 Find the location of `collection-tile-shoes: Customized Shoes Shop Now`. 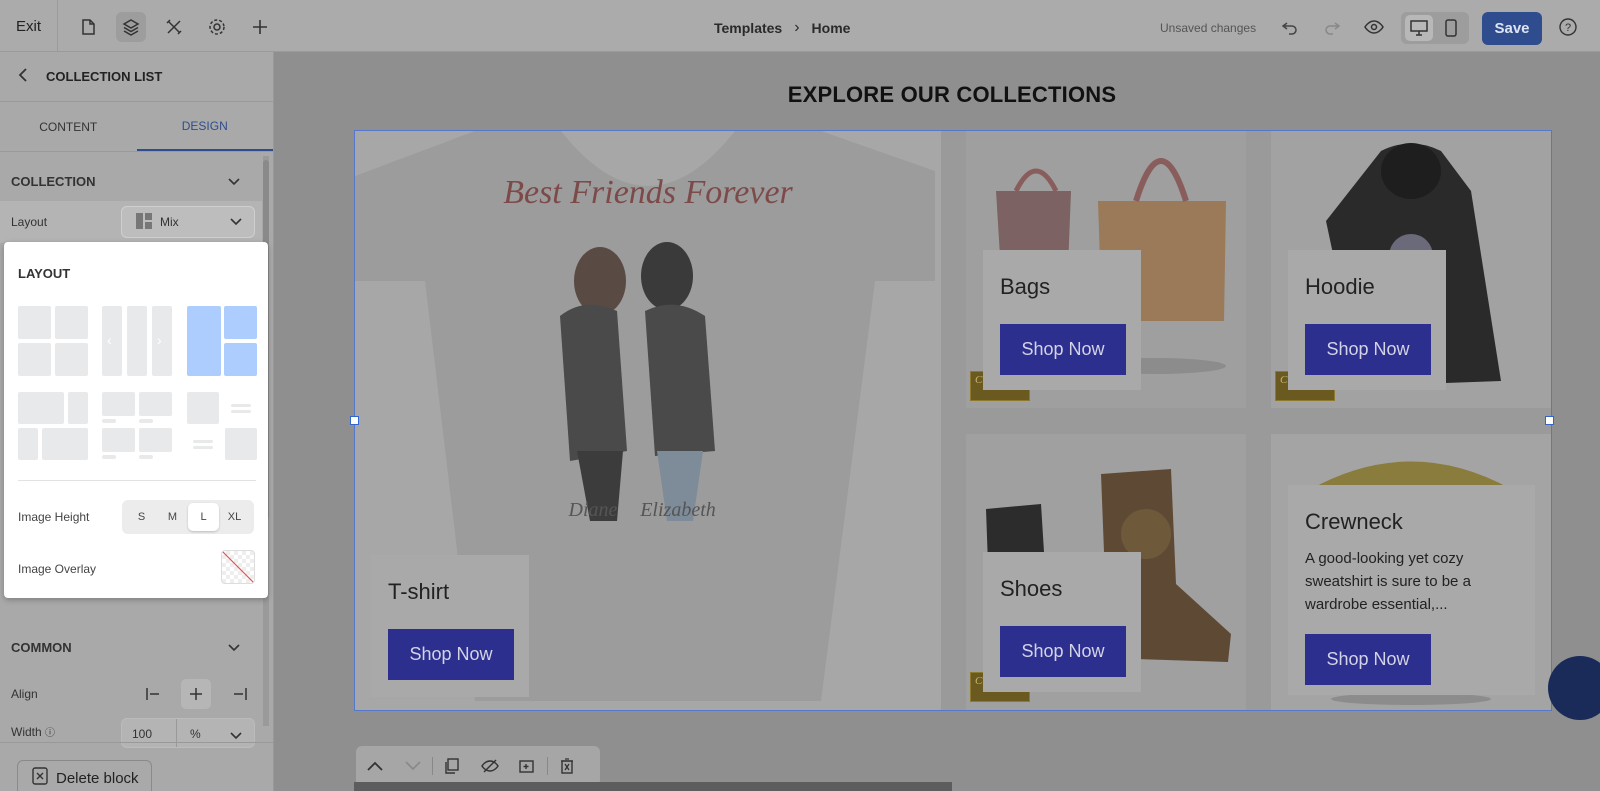

collection-tile-shoes: Customized Shoes Shop Now is located at coordinates (1106, 572).